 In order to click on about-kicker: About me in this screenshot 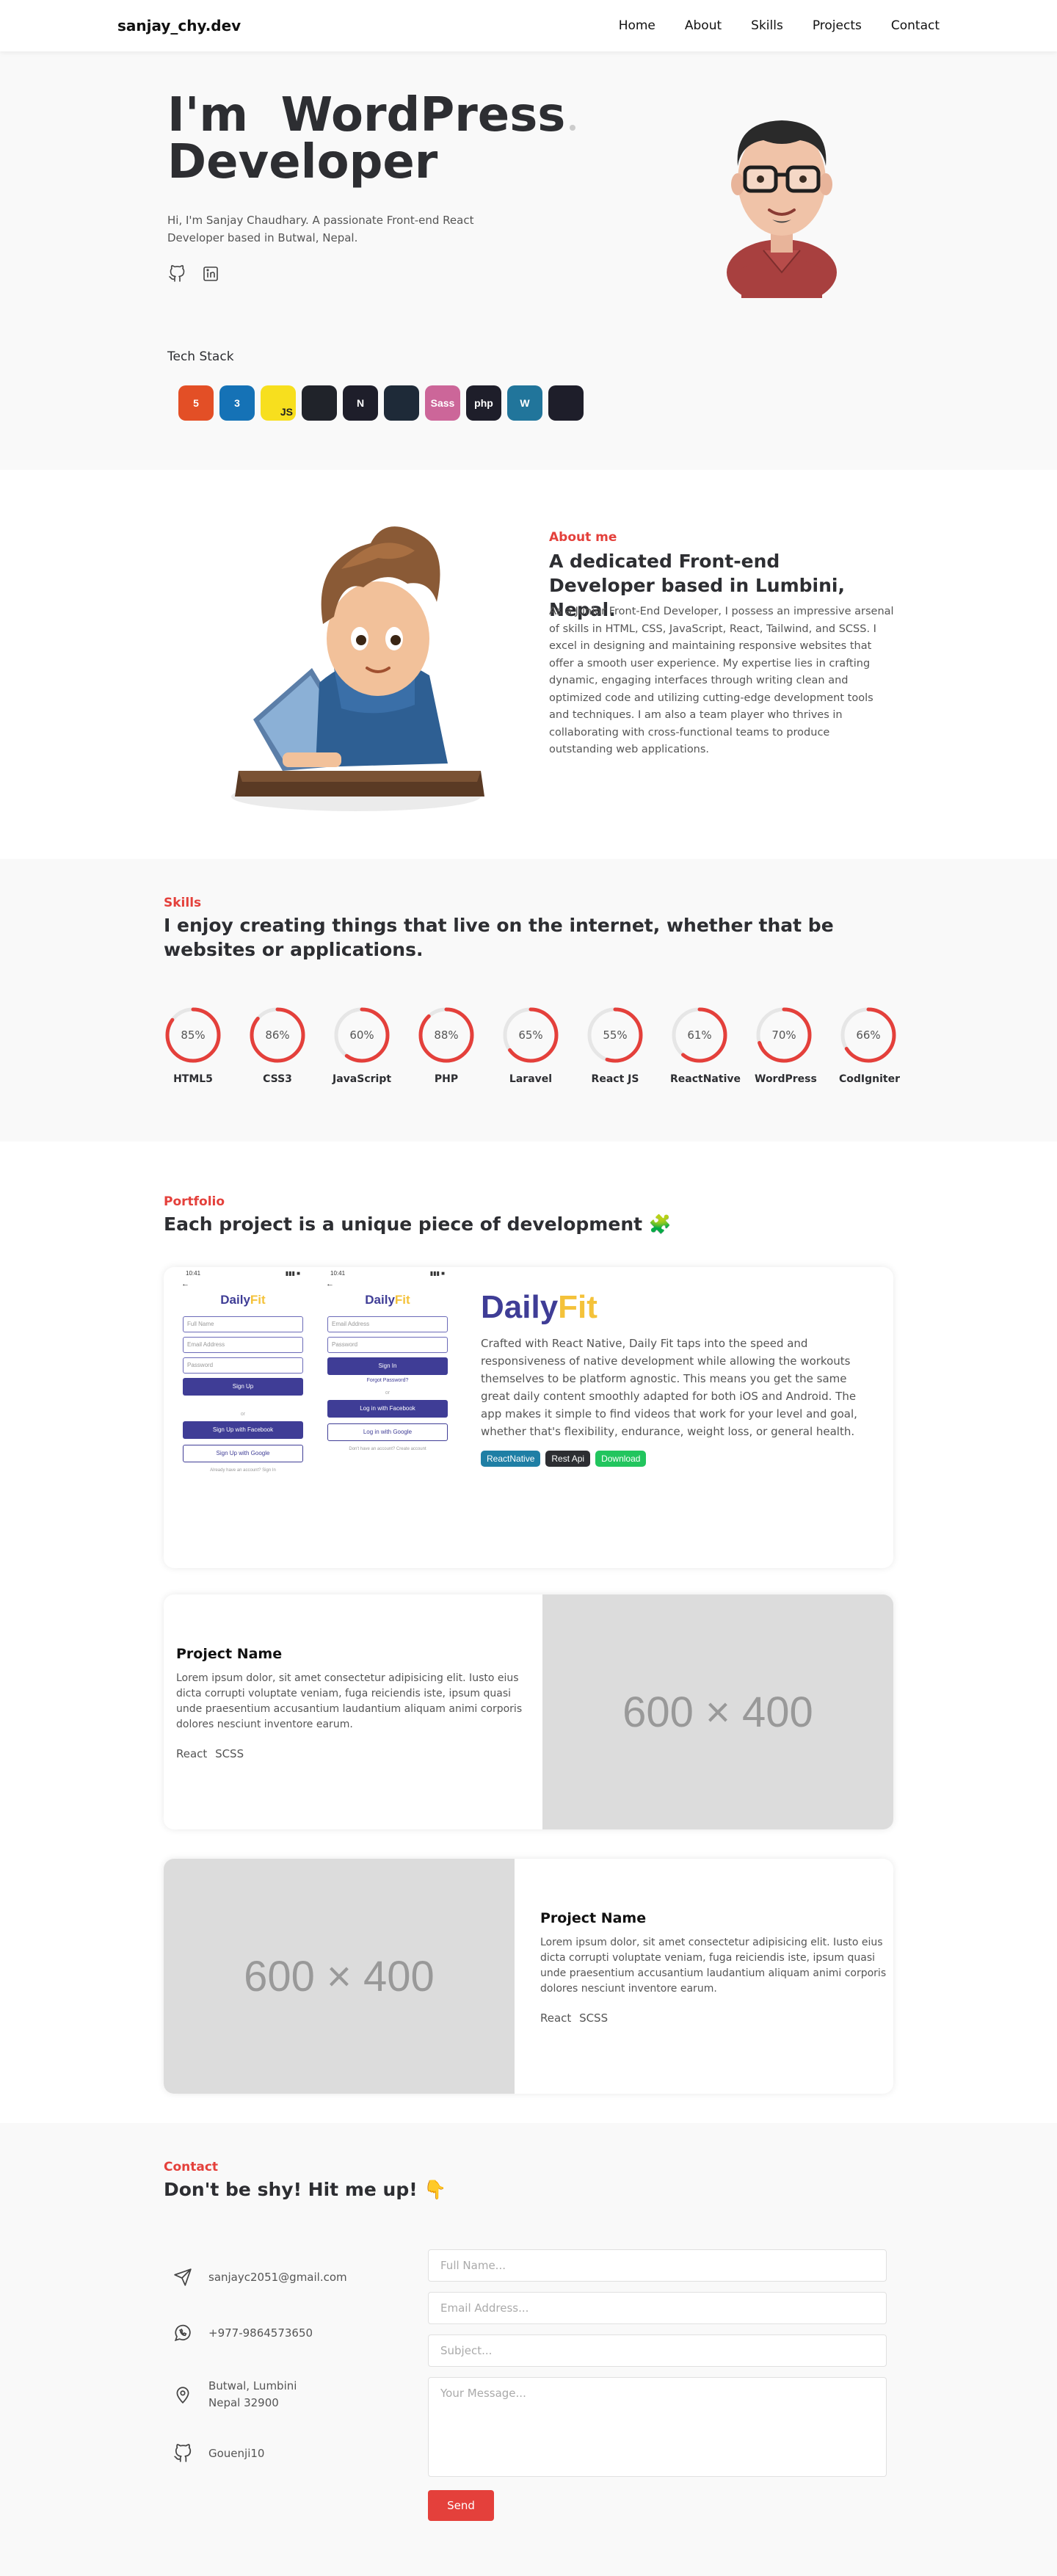, I will do `click(583, 538)`.